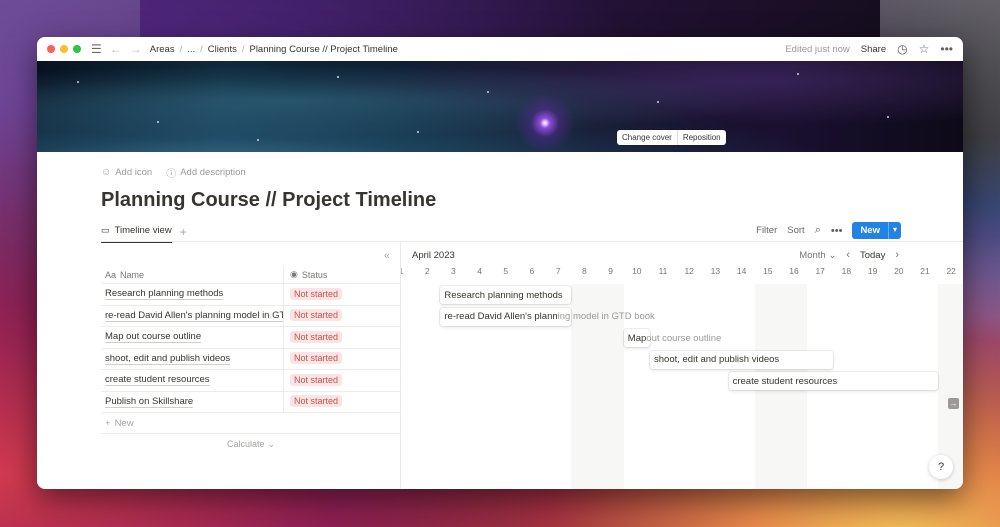 This screenshot has height=527, width=1000. Describe the element at coordinates (387, 256) in the screenshot. I see `collapse-table-icon: «` at that location.